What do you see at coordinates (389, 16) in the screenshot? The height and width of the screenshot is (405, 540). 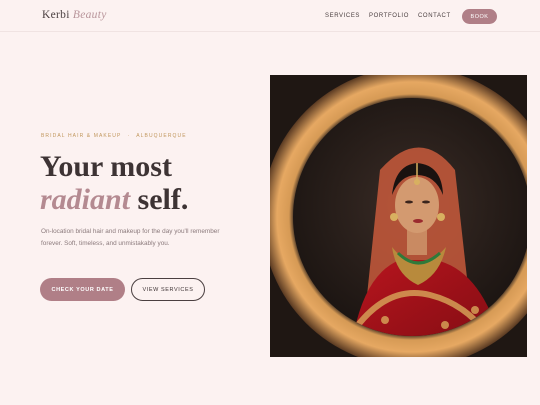 I see `nav-link-portfolio: PORTFOLIO` at bounding box center [389, 16].